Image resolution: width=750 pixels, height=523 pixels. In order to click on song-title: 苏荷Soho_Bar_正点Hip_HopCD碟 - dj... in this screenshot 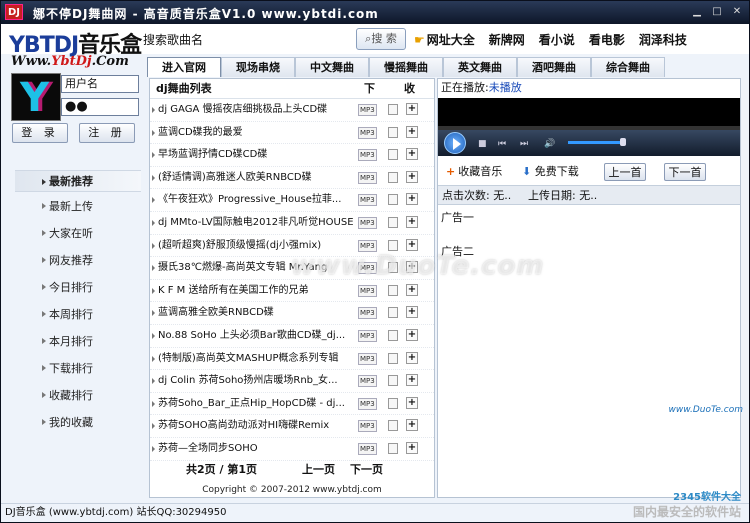, I will do `click(258, 404)`.